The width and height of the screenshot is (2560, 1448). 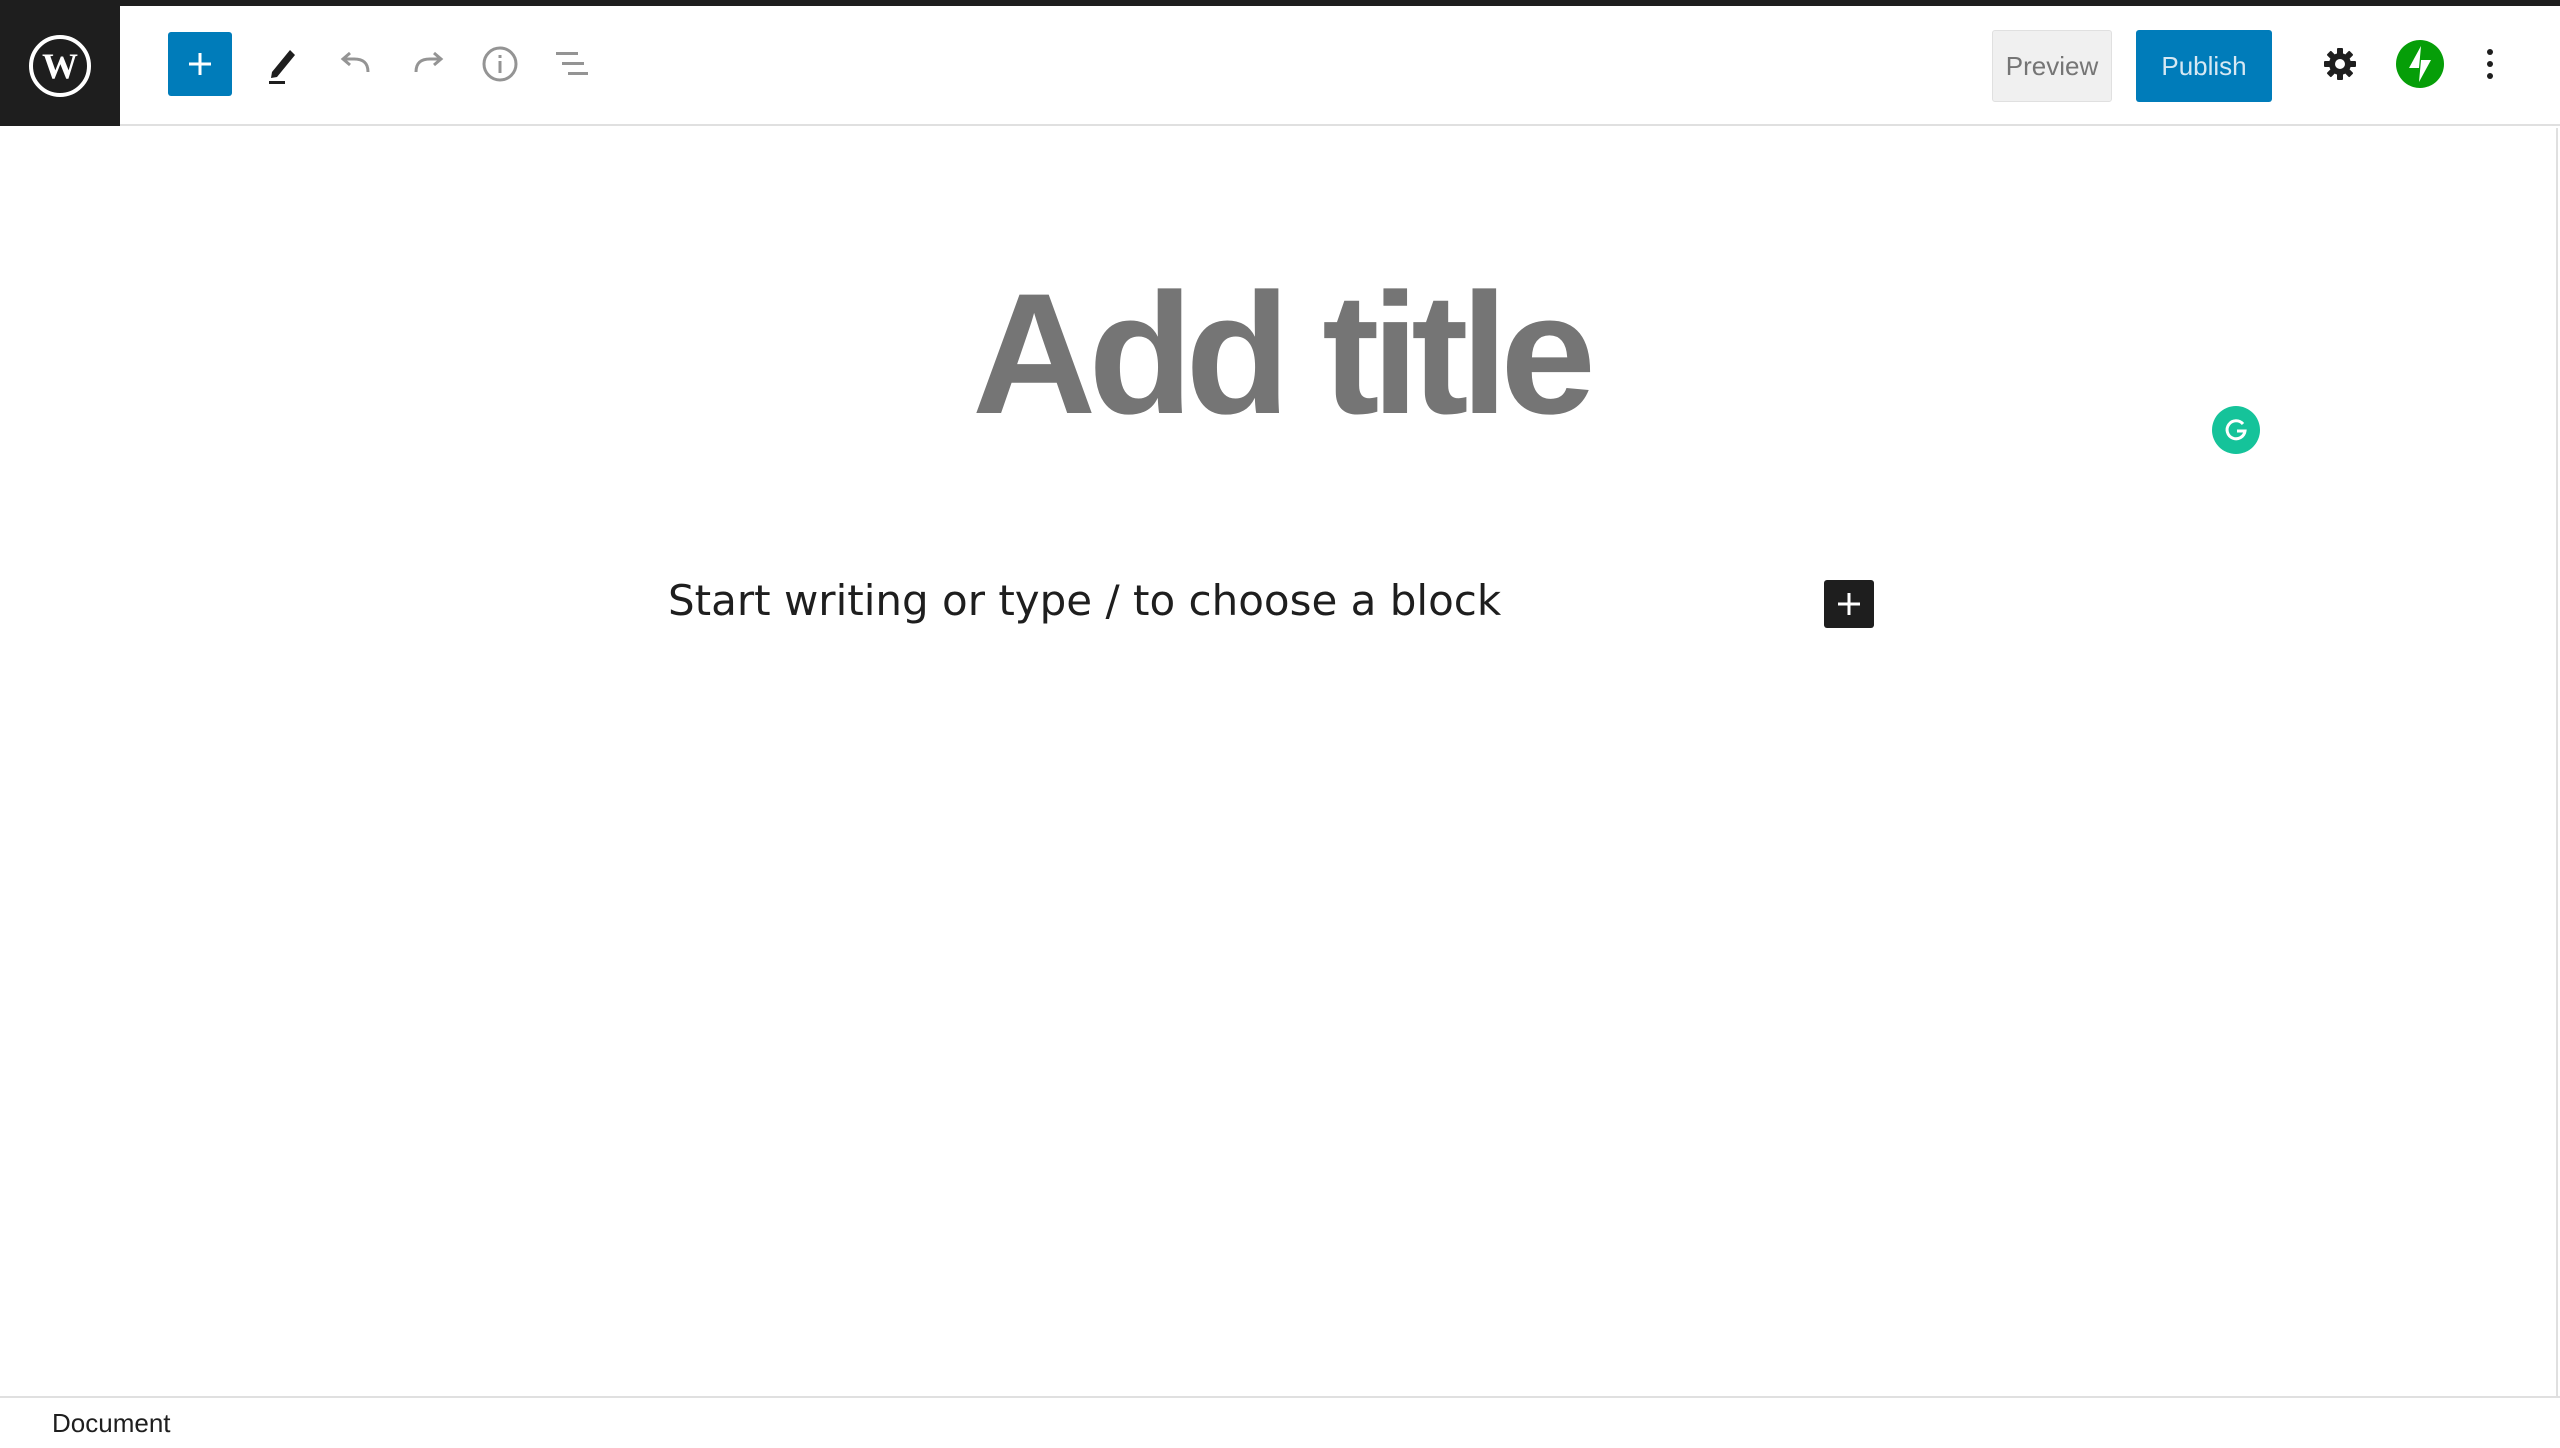 I want to click on breadcrumb-document: Document, so click(x=111, y=1423).